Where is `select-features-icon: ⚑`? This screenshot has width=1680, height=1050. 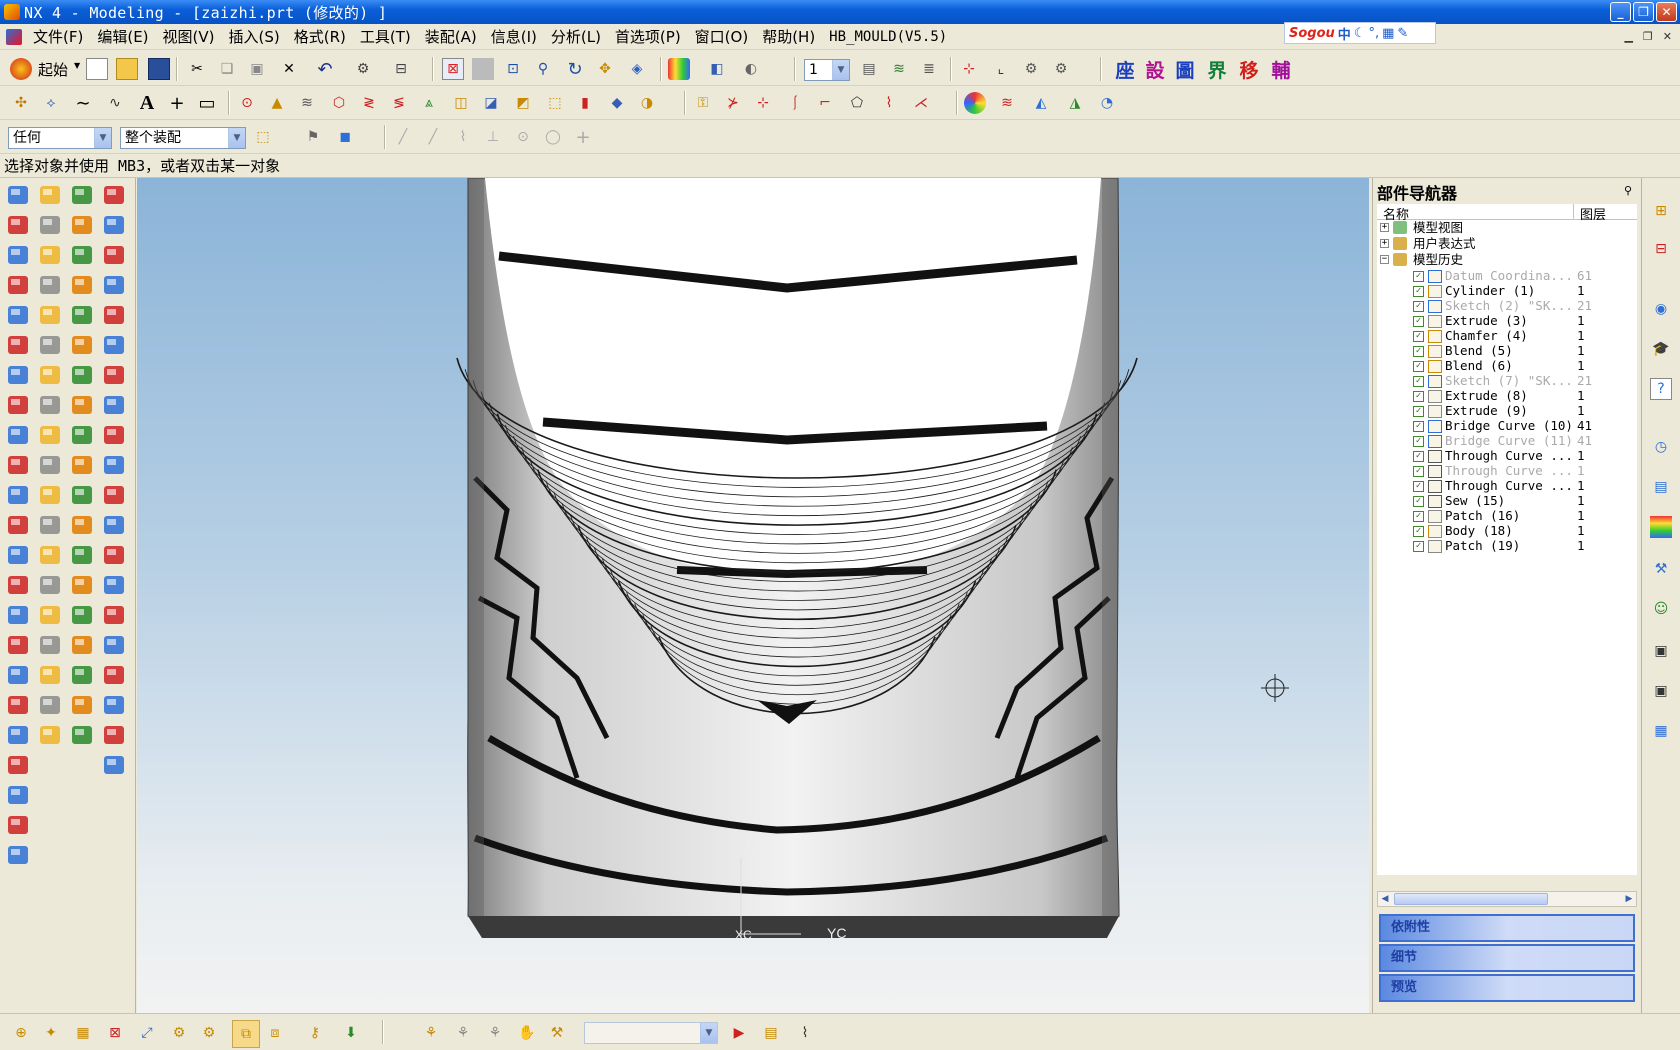 select-features-icon: ⚑ is located at coordinates (313, 137).